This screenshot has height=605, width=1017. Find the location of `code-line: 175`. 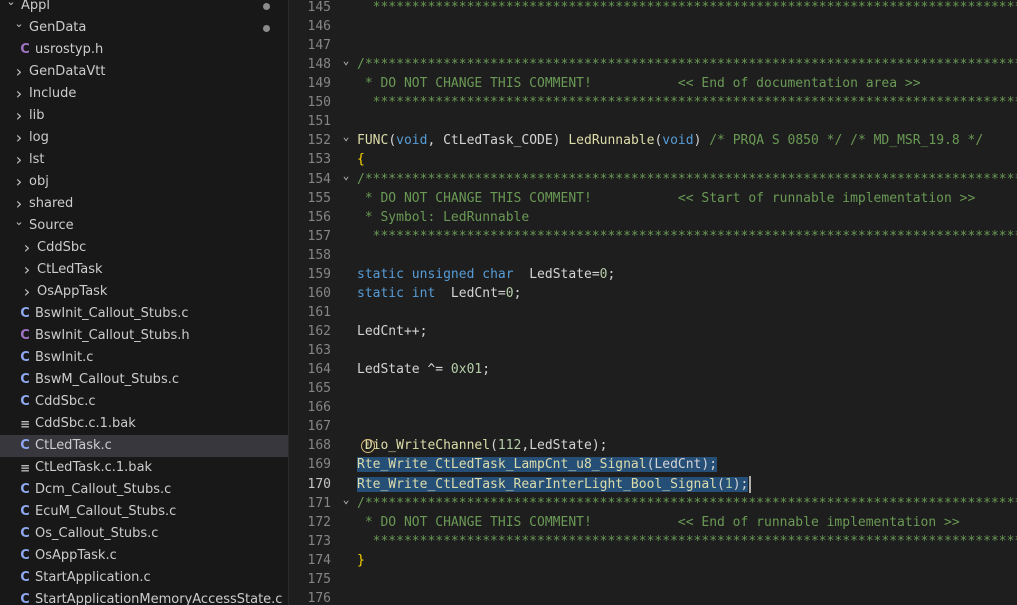

code-line: 175 is located at coordinates (653, 579).